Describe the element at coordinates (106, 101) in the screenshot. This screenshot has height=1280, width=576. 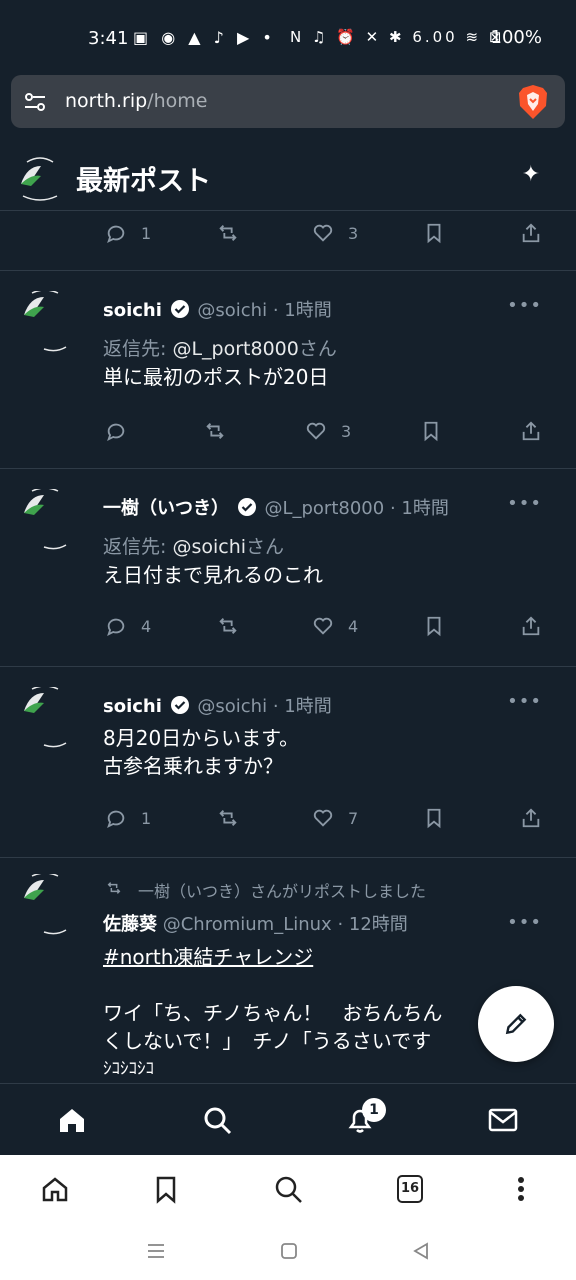
I see `url-host: north.rip` at that location.